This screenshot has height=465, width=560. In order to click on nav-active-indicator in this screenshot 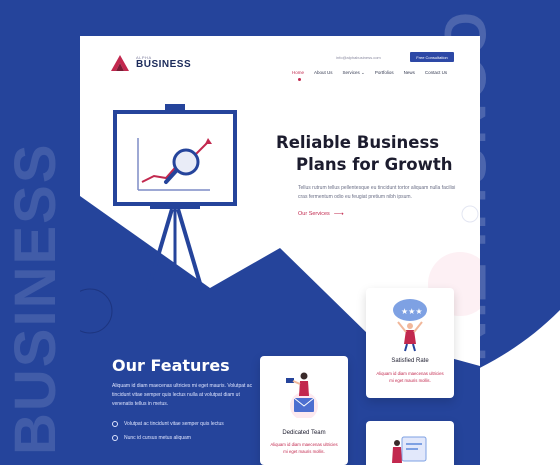, I will do `click(299, 79)`.